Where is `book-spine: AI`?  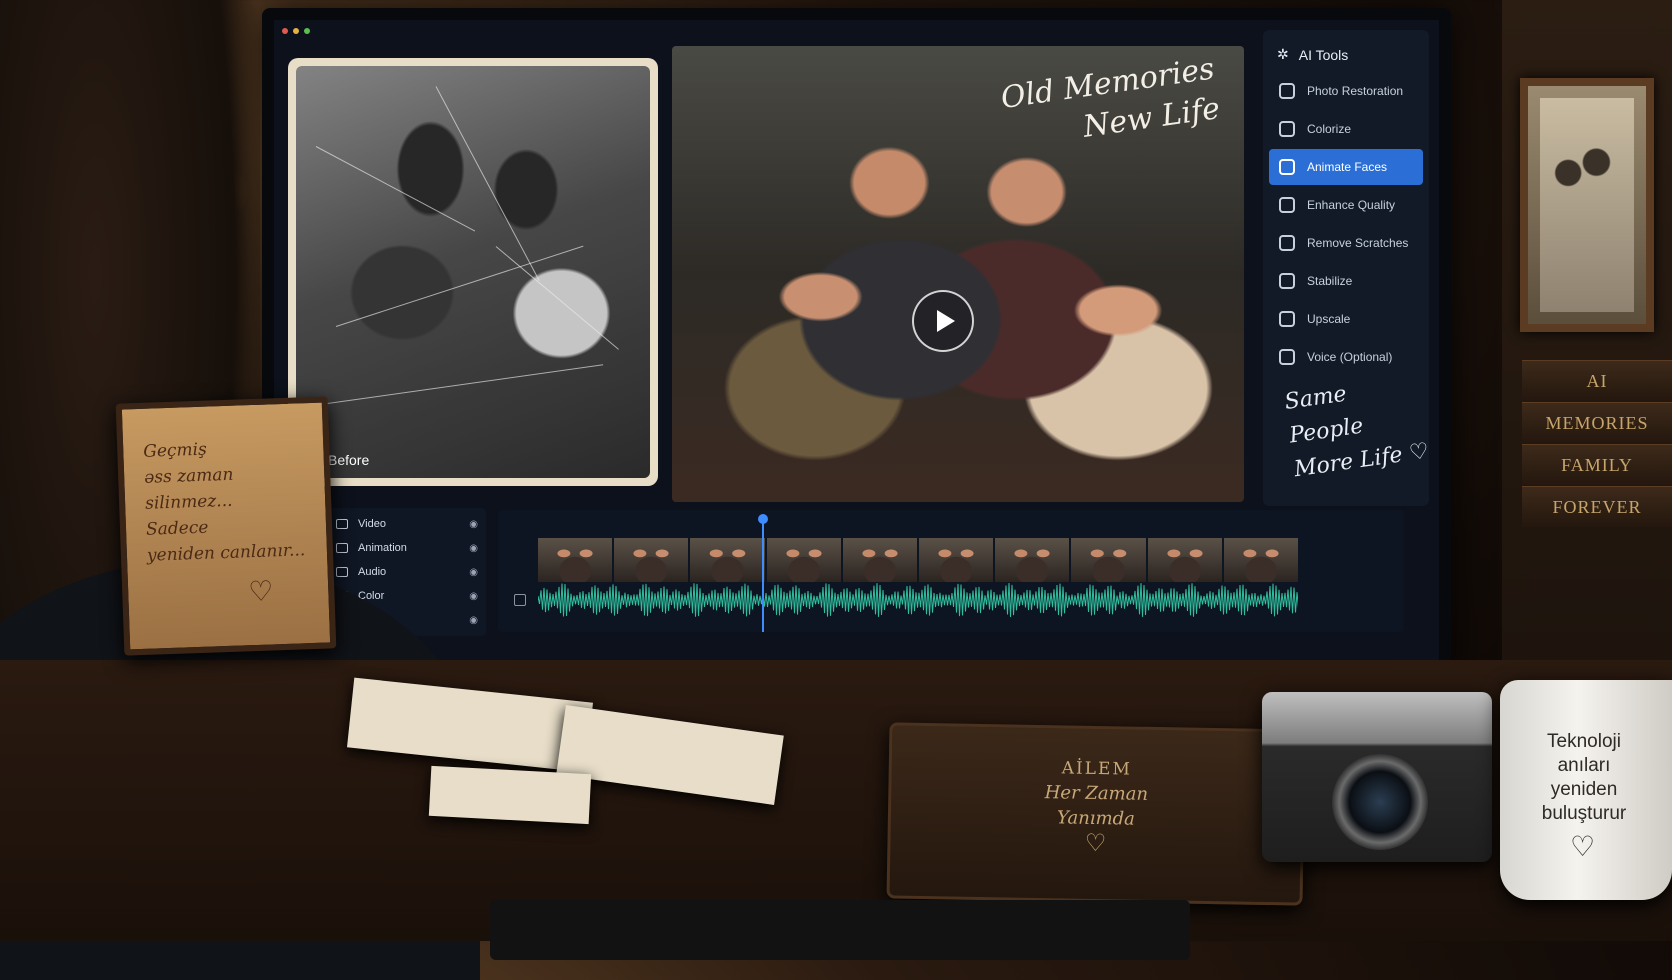
book-spine: AI is located at coordinates (1597, 380).